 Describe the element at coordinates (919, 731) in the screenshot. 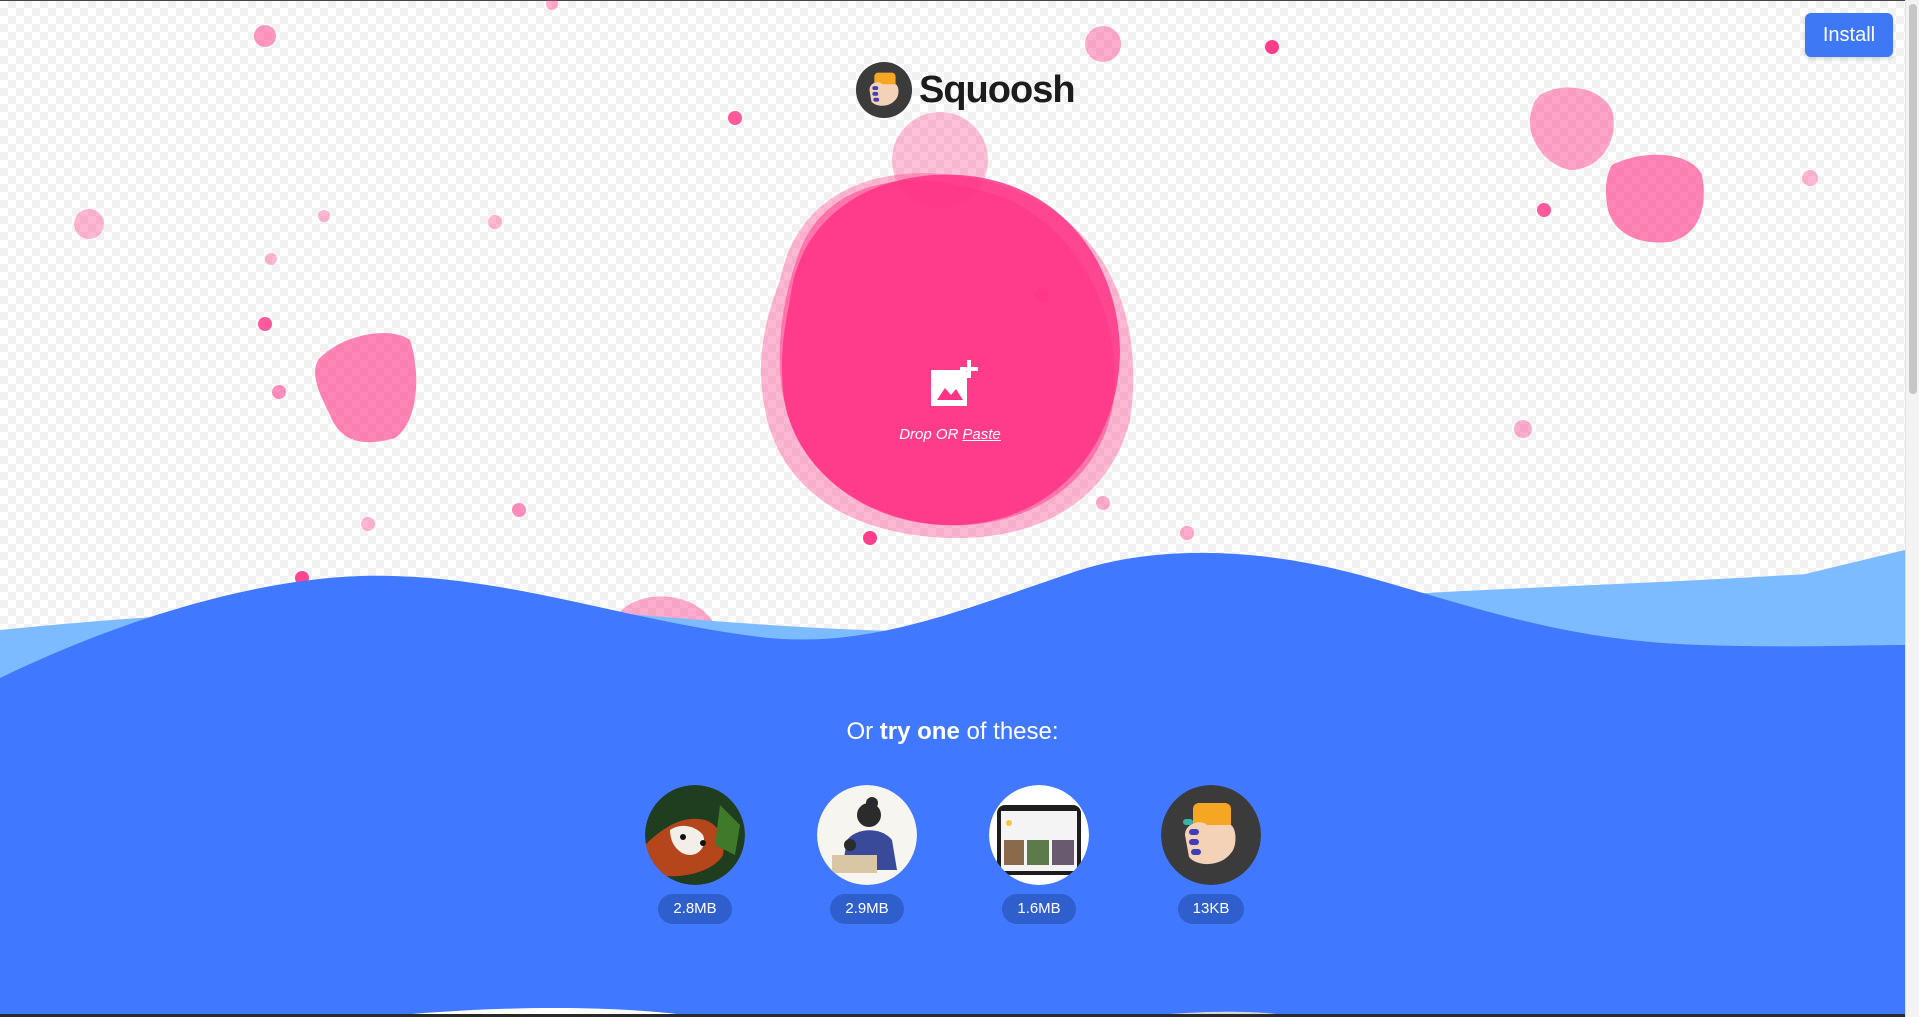

I see `demo-heading-bold: try one` at that location.